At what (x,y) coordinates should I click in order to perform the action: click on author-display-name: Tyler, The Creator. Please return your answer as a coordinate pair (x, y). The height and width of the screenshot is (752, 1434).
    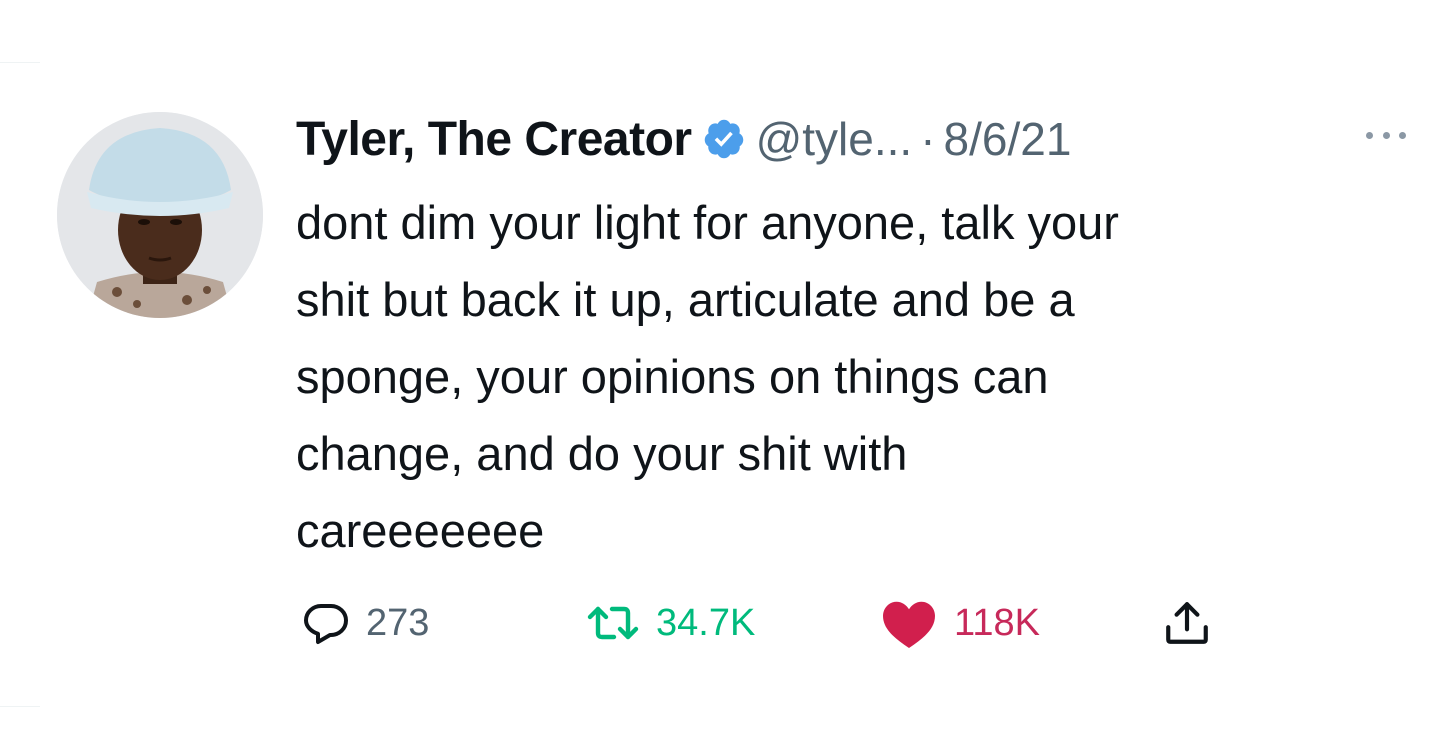
    Looking at the image, I should click on (494, 139).